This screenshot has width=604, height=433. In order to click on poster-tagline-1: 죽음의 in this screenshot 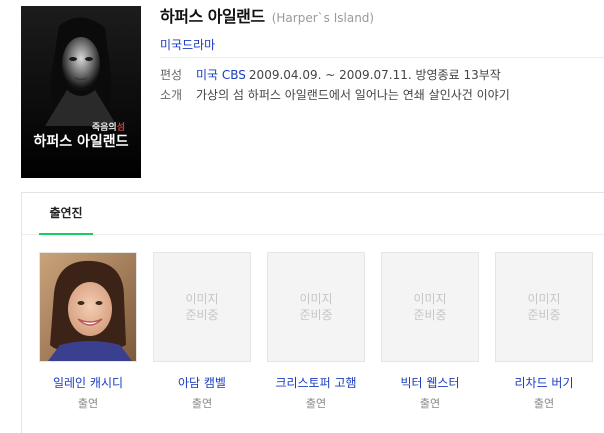, I will do `click(104, 127)`.